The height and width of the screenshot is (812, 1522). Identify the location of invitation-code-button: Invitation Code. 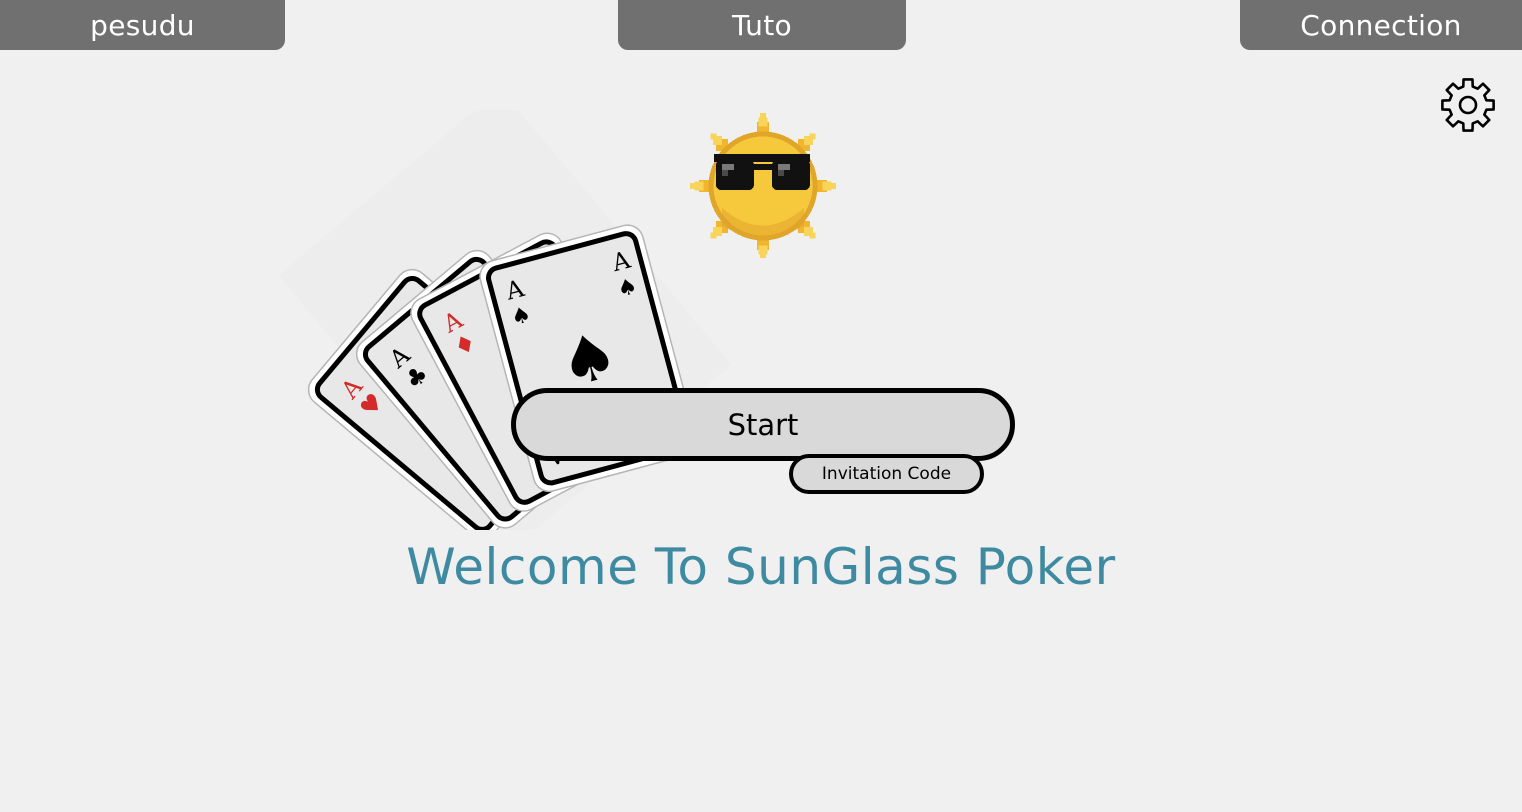
(886, 474).